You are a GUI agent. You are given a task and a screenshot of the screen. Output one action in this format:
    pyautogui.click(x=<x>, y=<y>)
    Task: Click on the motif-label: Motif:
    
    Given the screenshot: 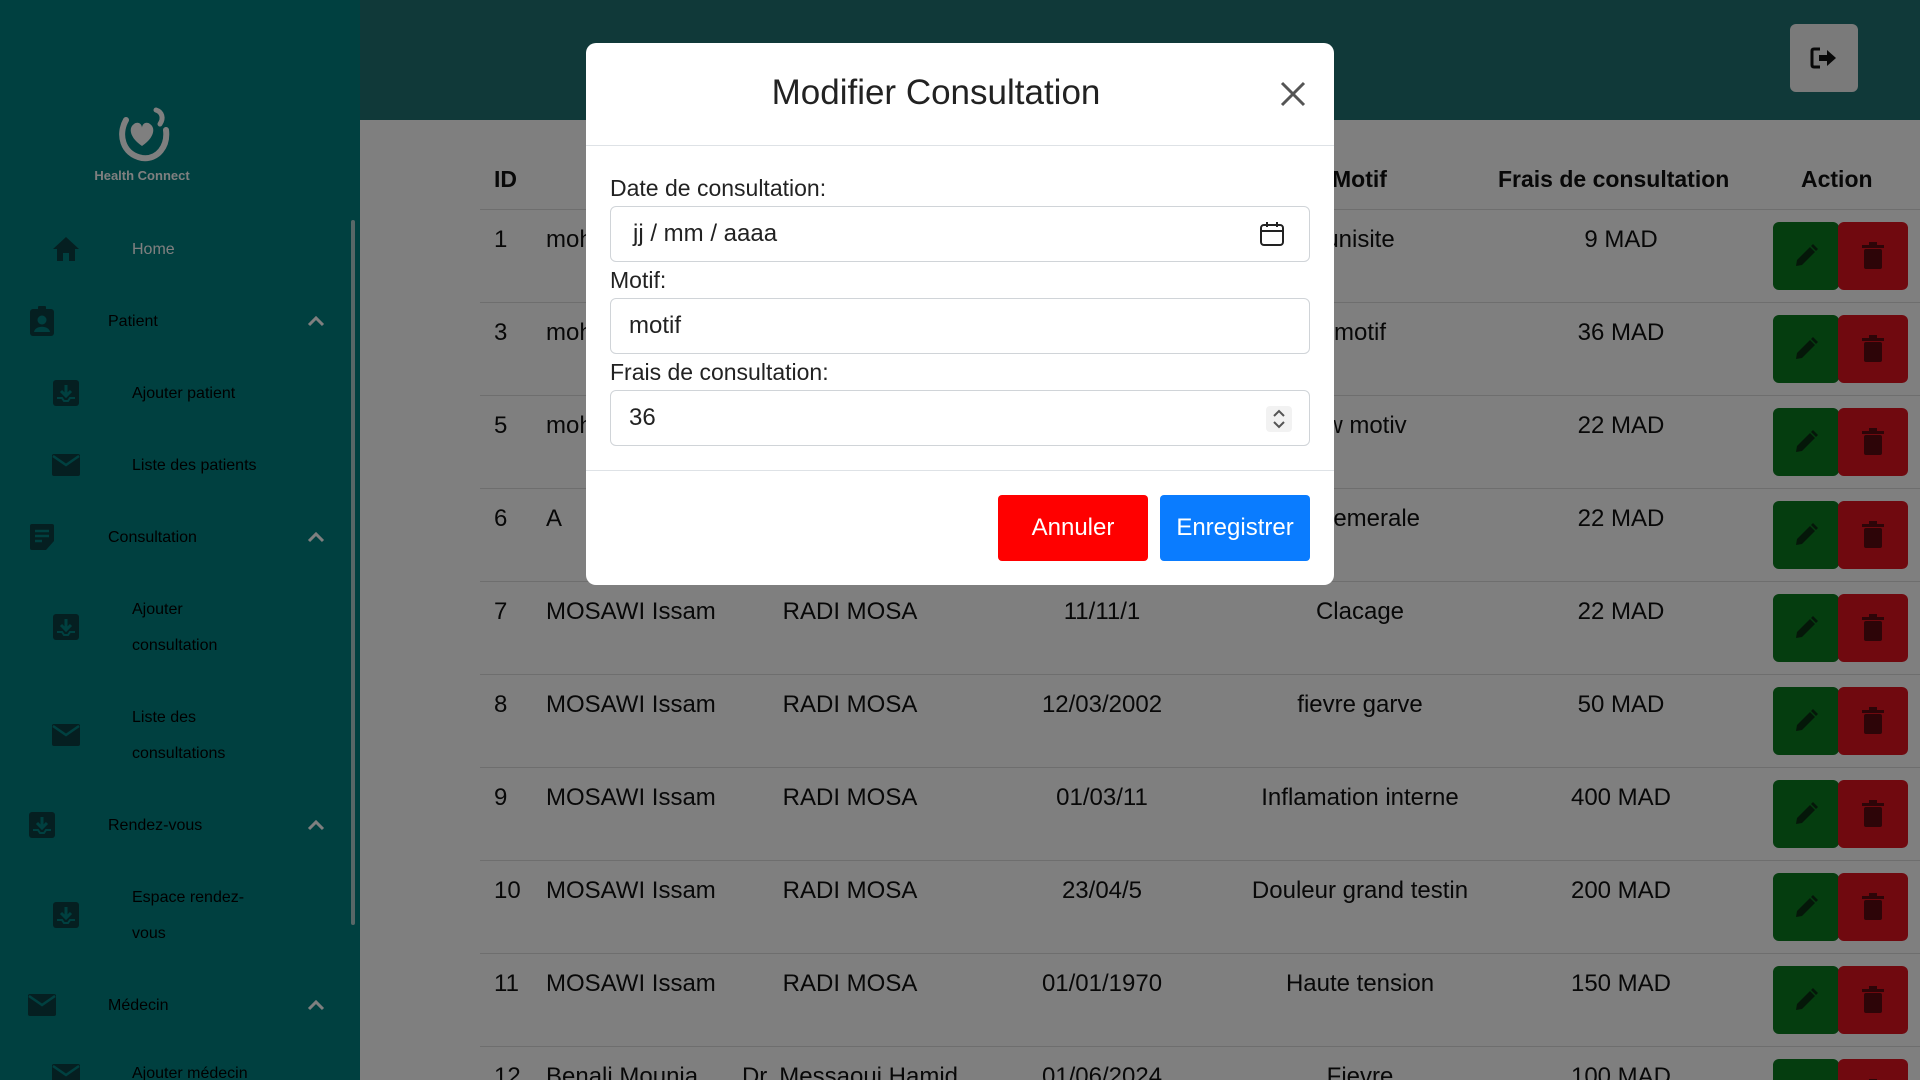 What is the action you would take?
    pyautogui.click(x=638, y=280)
    